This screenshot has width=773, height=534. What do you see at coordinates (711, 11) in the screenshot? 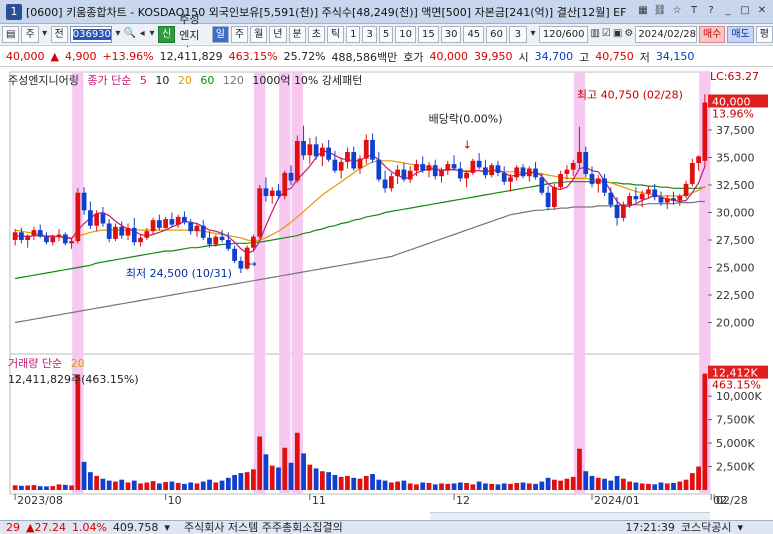
I see `help-icon: ?` at bounding box center [711, 11].